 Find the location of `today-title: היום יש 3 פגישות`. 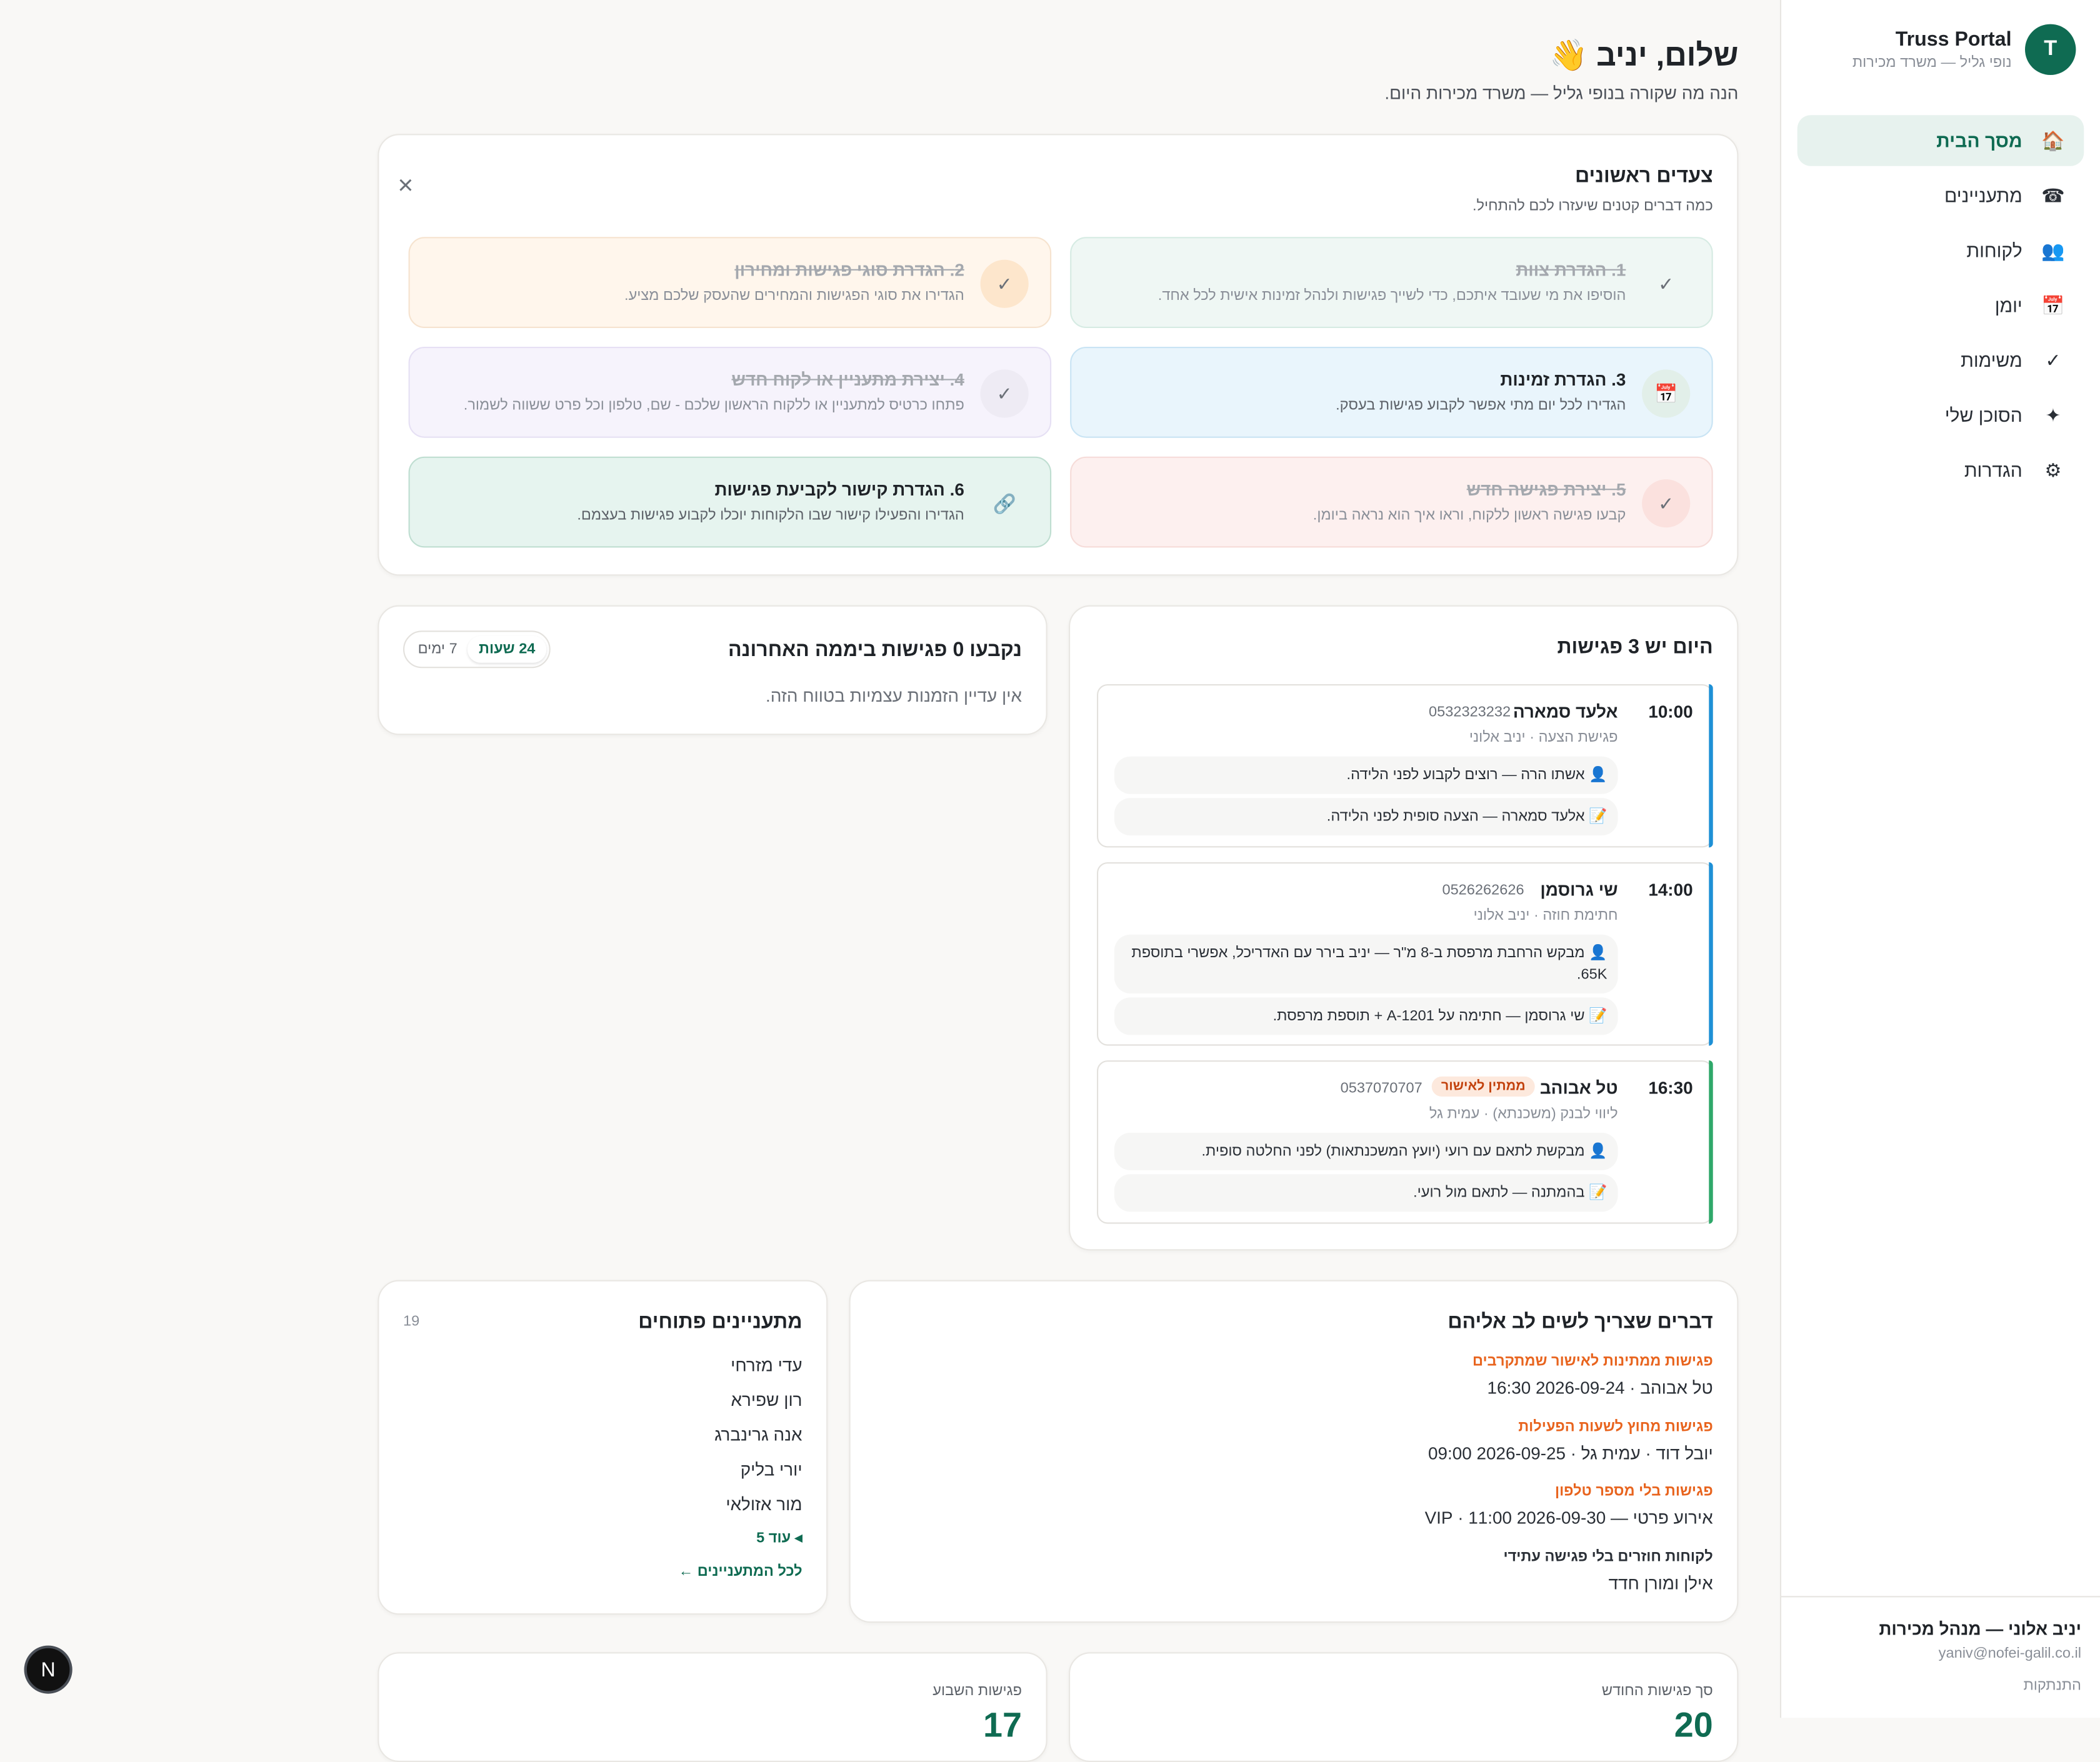

today-title: היום יש 3 פגישות is located at coordinates (1635, 647).